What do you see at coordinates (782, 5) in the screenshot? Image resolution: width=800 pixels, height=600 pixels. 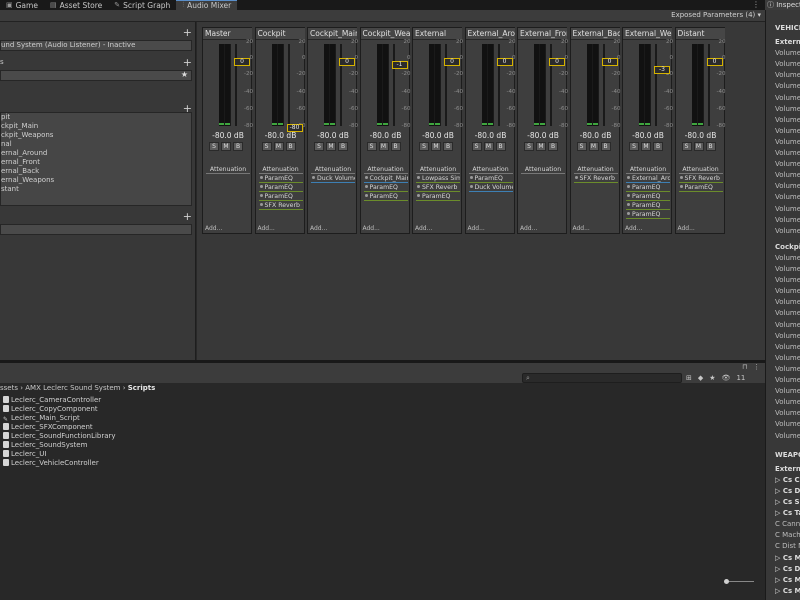 I see `inspector-tab: ⓘ Inspect` at bounding box center [782, 5].